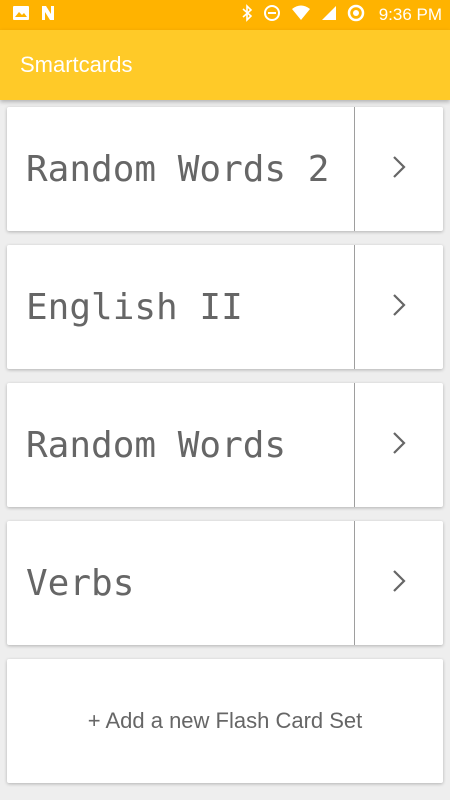 Image resolution: width=450 pixels, height=800 pixels. I want to click on set-title: Verbs, so click(80, 583).